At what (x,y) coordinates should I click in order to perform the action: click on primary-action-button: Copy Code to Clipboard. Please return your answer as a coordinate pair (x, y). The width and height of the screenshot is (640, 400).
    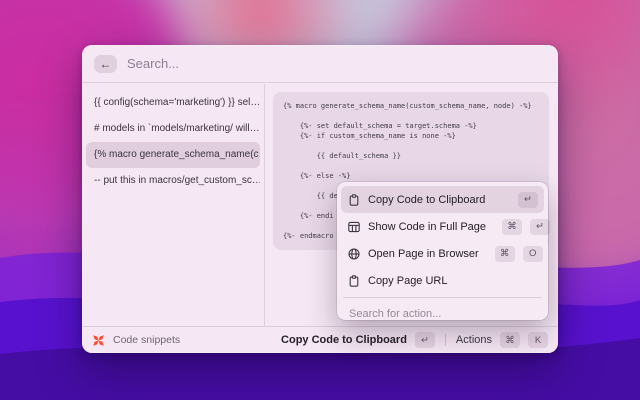
    Looking at the image, I should click on (344, 340).